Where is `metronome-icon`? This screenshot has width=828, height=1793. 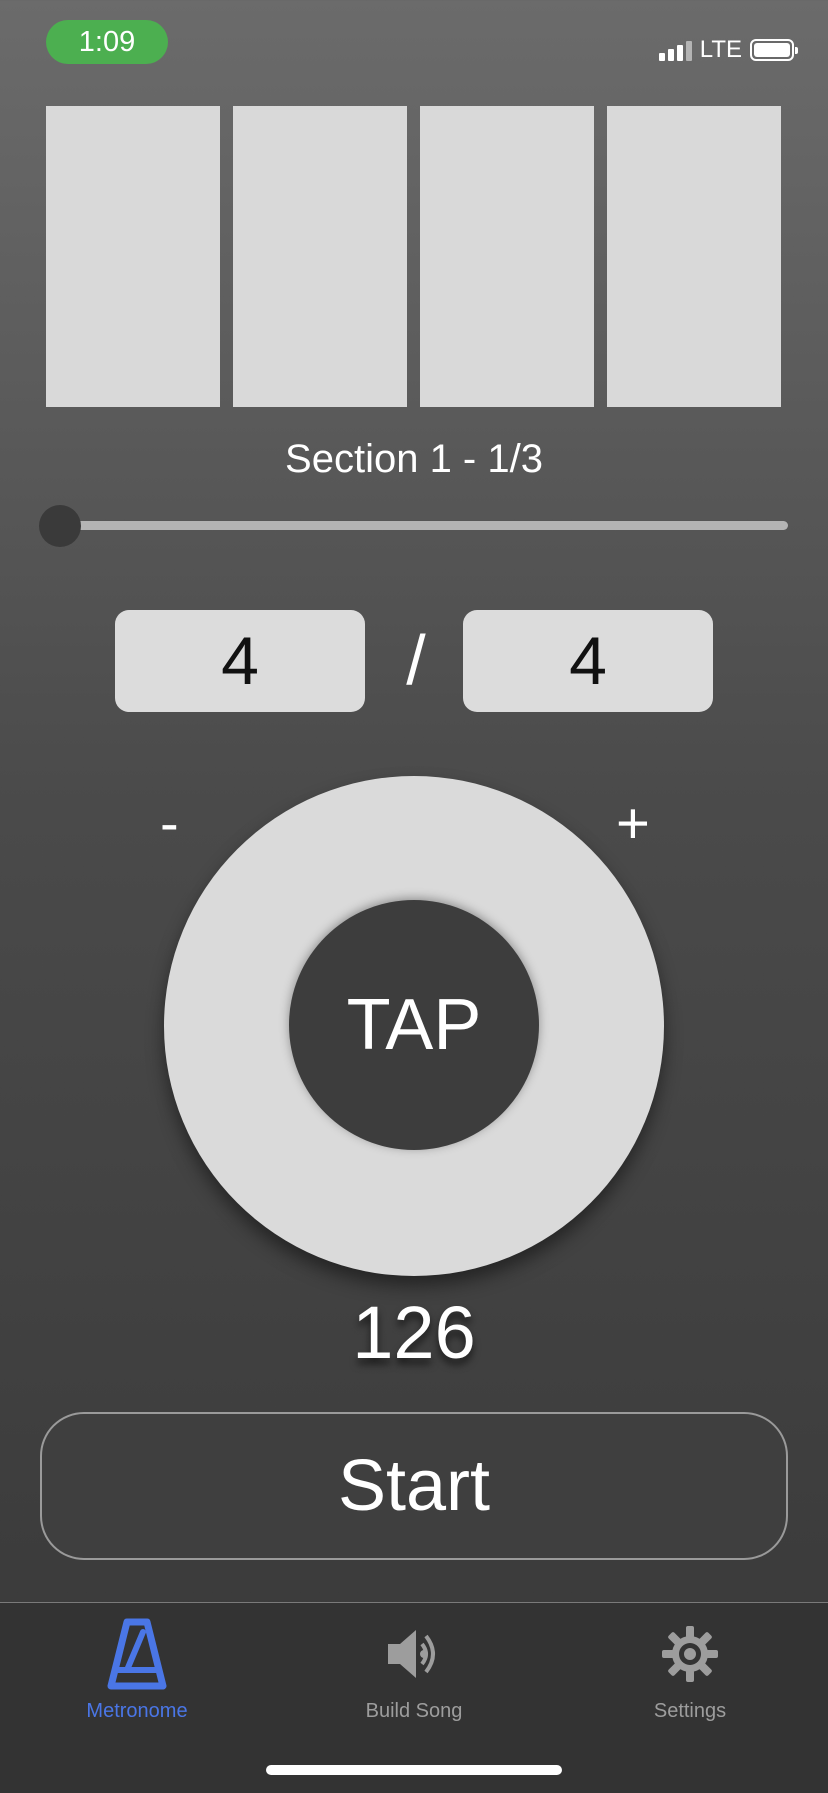
metronome-icon is located at coordinates (137, 1654).